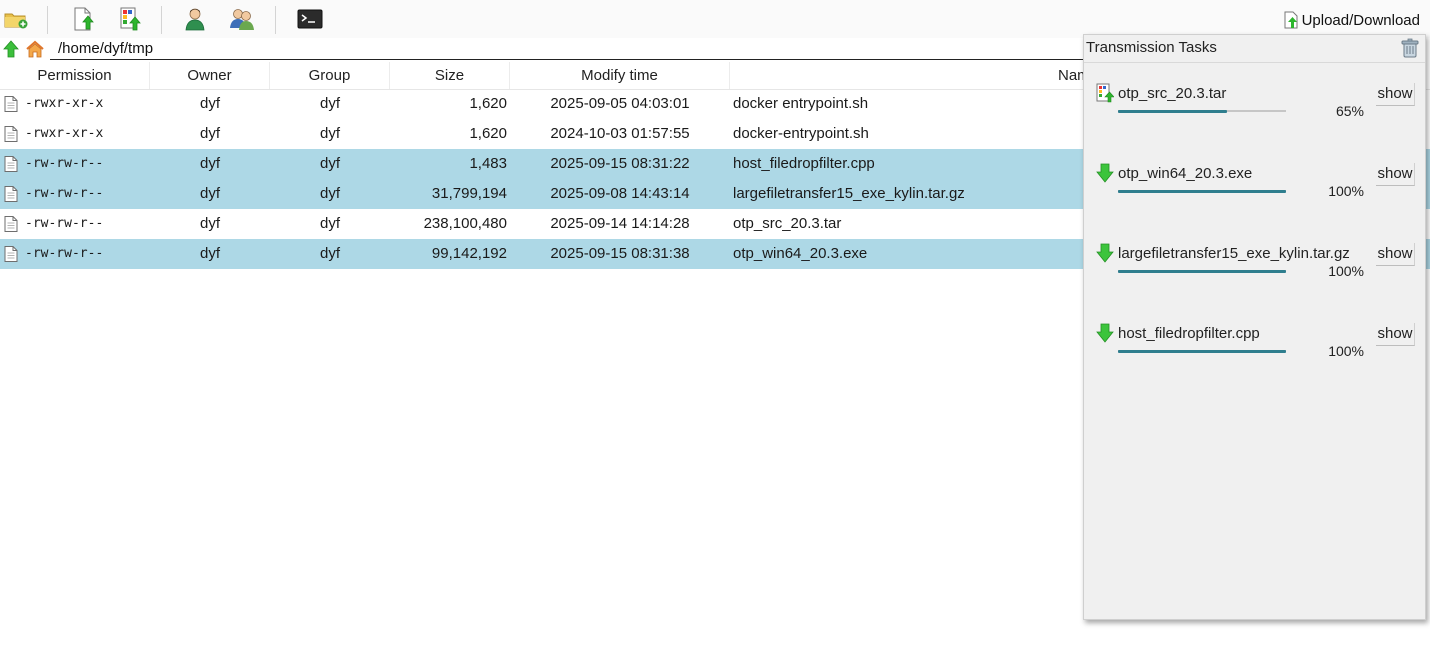 The width and height of the screenshot is (1430, 663). Describe the element at coordinates (620, 133) in the screenshot. I see `cell-modify-time: 2024-10-03 01:57:55` at that location.